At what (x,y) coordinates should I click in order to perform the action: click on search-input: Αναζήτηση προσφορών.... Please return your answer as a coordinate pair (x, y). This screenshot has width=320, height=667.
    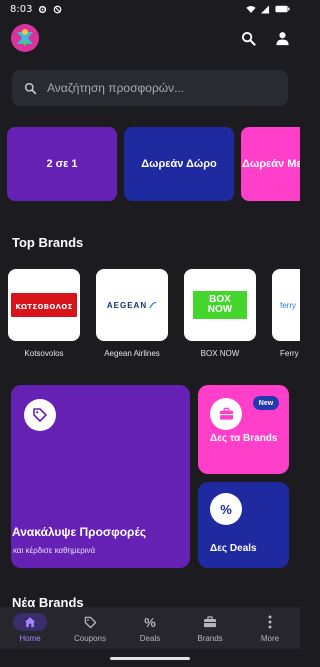
    Looking at the image, I should click on (115, 88).